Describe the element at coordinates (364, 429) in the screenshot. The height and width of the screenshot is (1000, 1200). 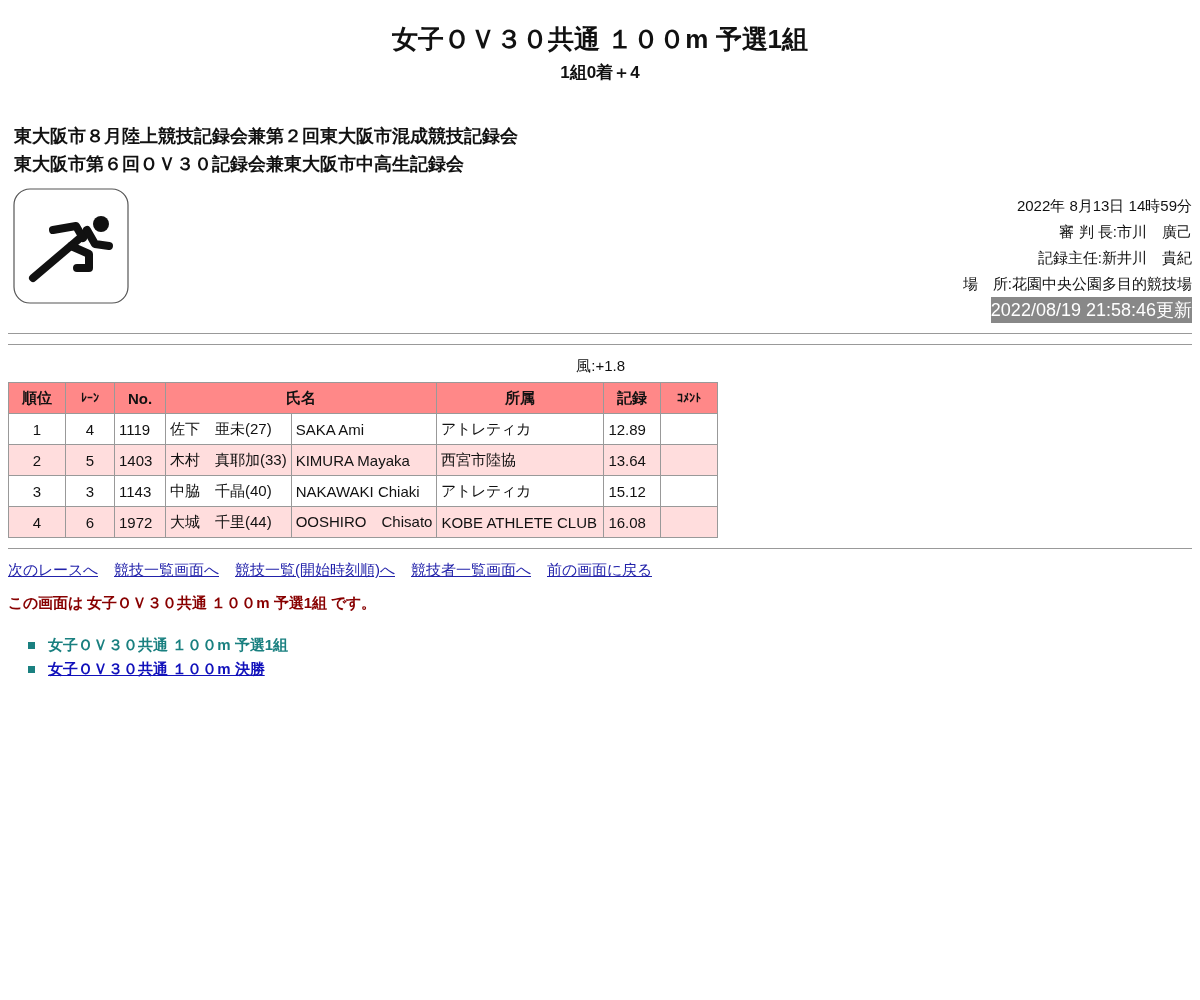
I see `table-cell: SAKA Ami` at that location.